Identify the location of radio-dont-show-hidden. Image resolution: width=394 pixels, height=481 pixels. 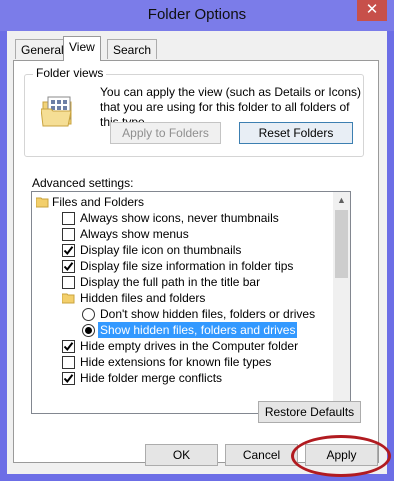
(88, 314).